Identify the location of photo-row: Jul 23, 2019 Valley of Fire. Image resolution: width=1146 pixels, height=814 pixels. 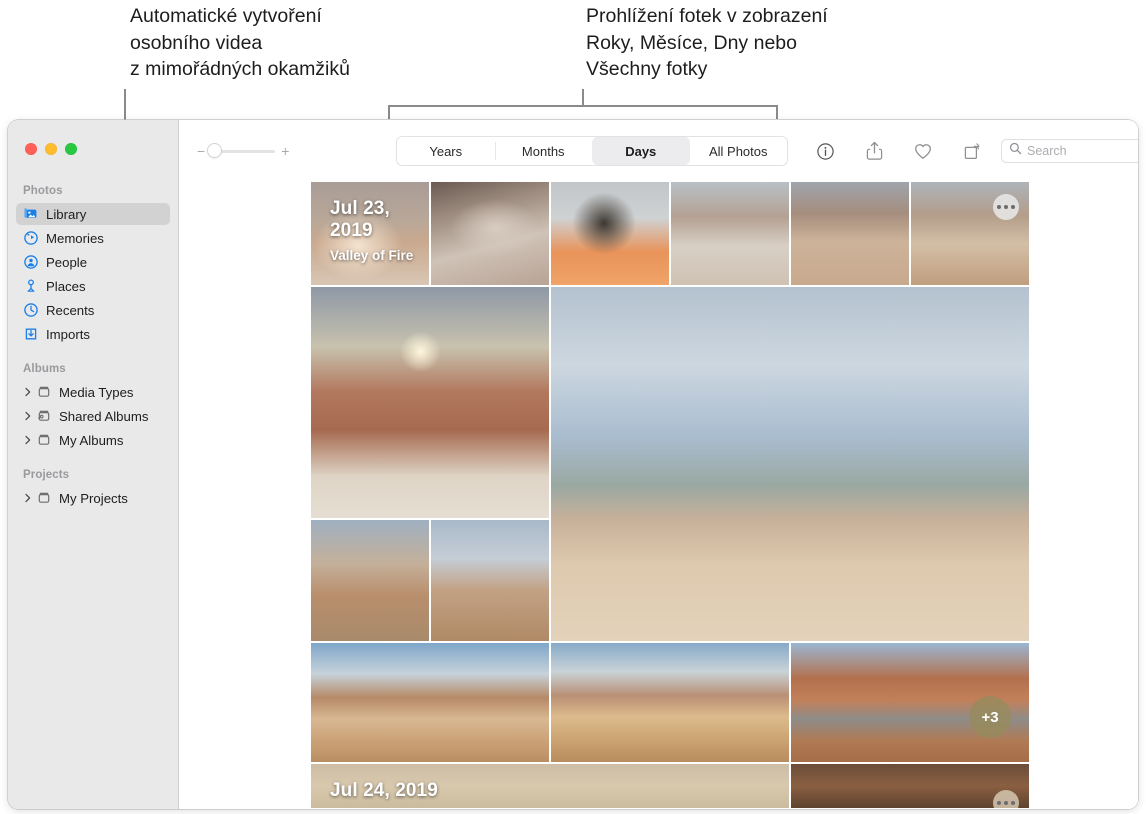
(670, 233).